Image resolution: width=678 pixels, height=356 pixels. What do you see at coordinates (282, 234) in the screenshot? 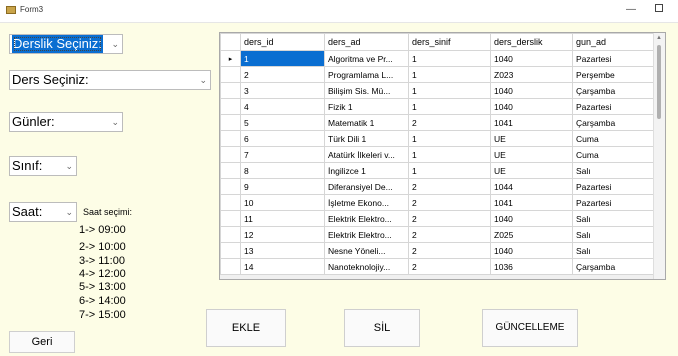
I see `cell-ders-id: 12` at bounding box center [282, 234].